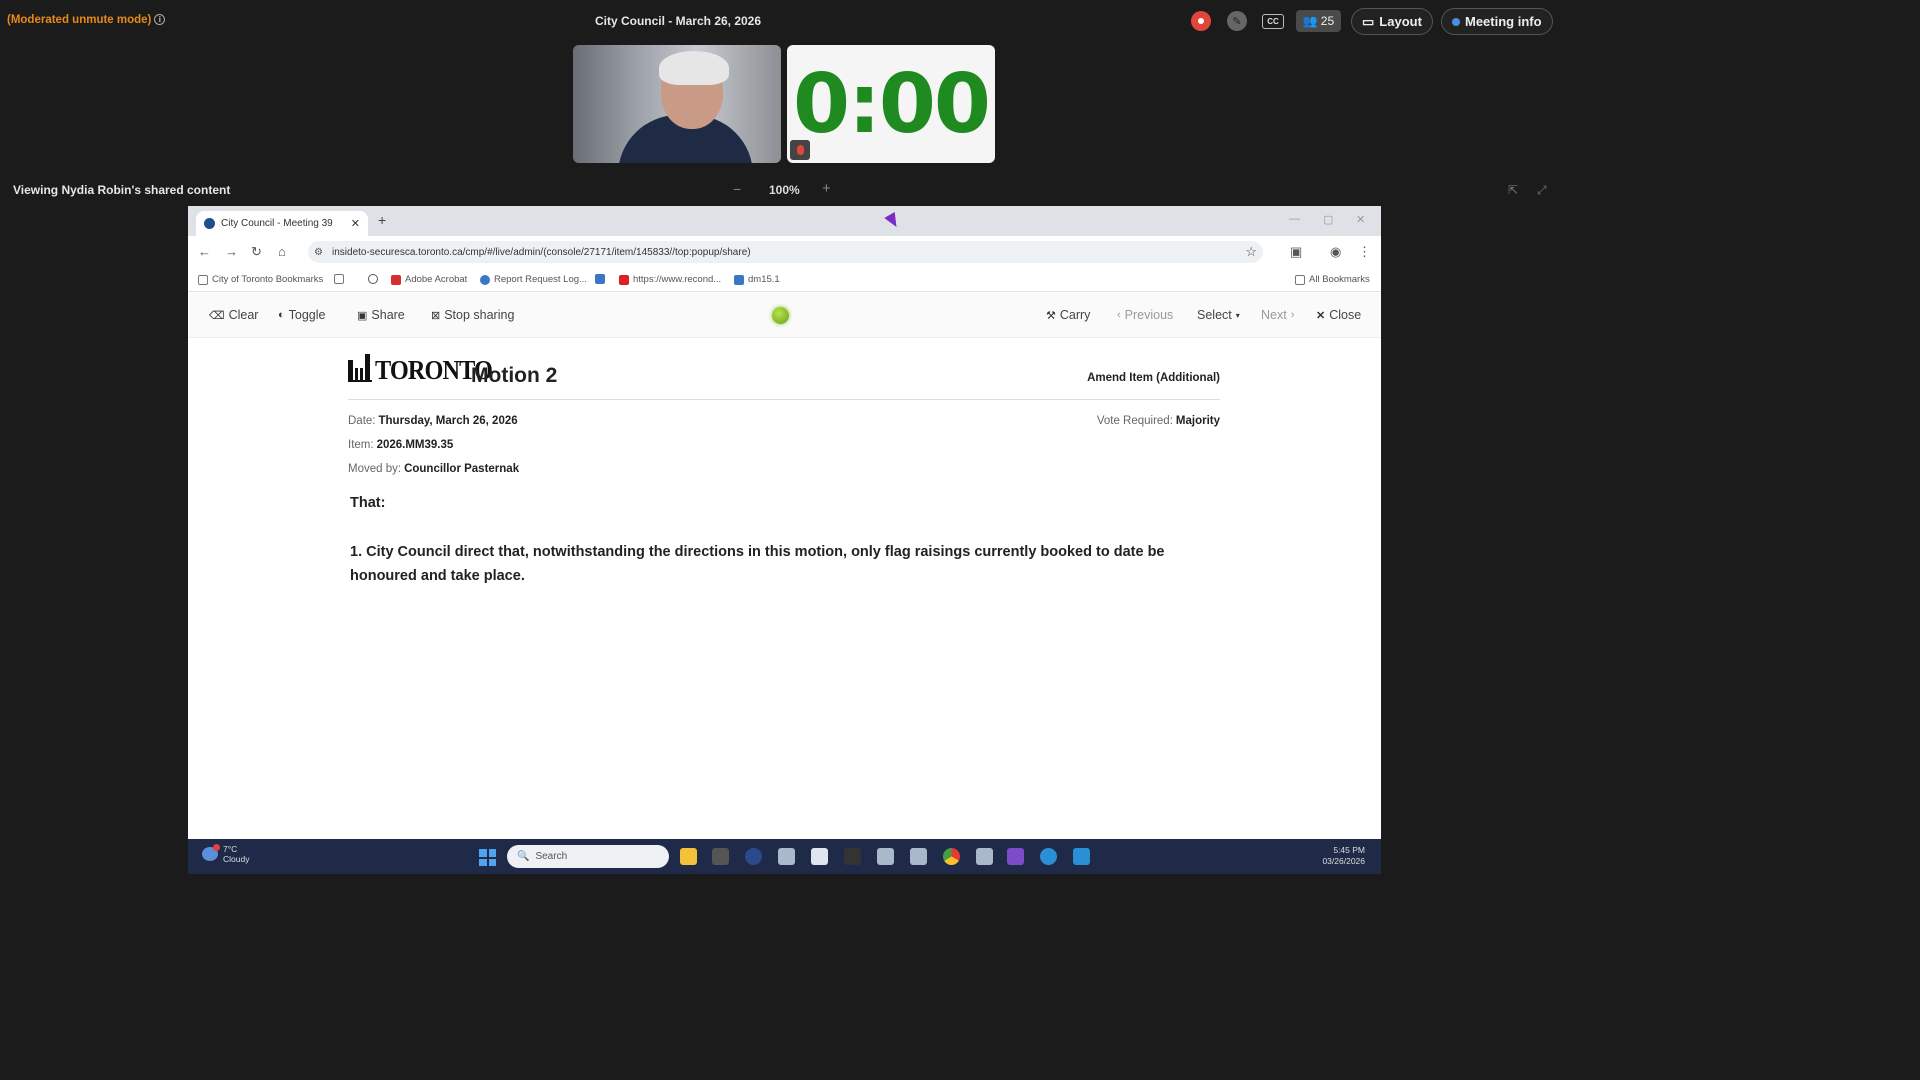  I want to click on share-button: ▣ Share, so click(381, 315).